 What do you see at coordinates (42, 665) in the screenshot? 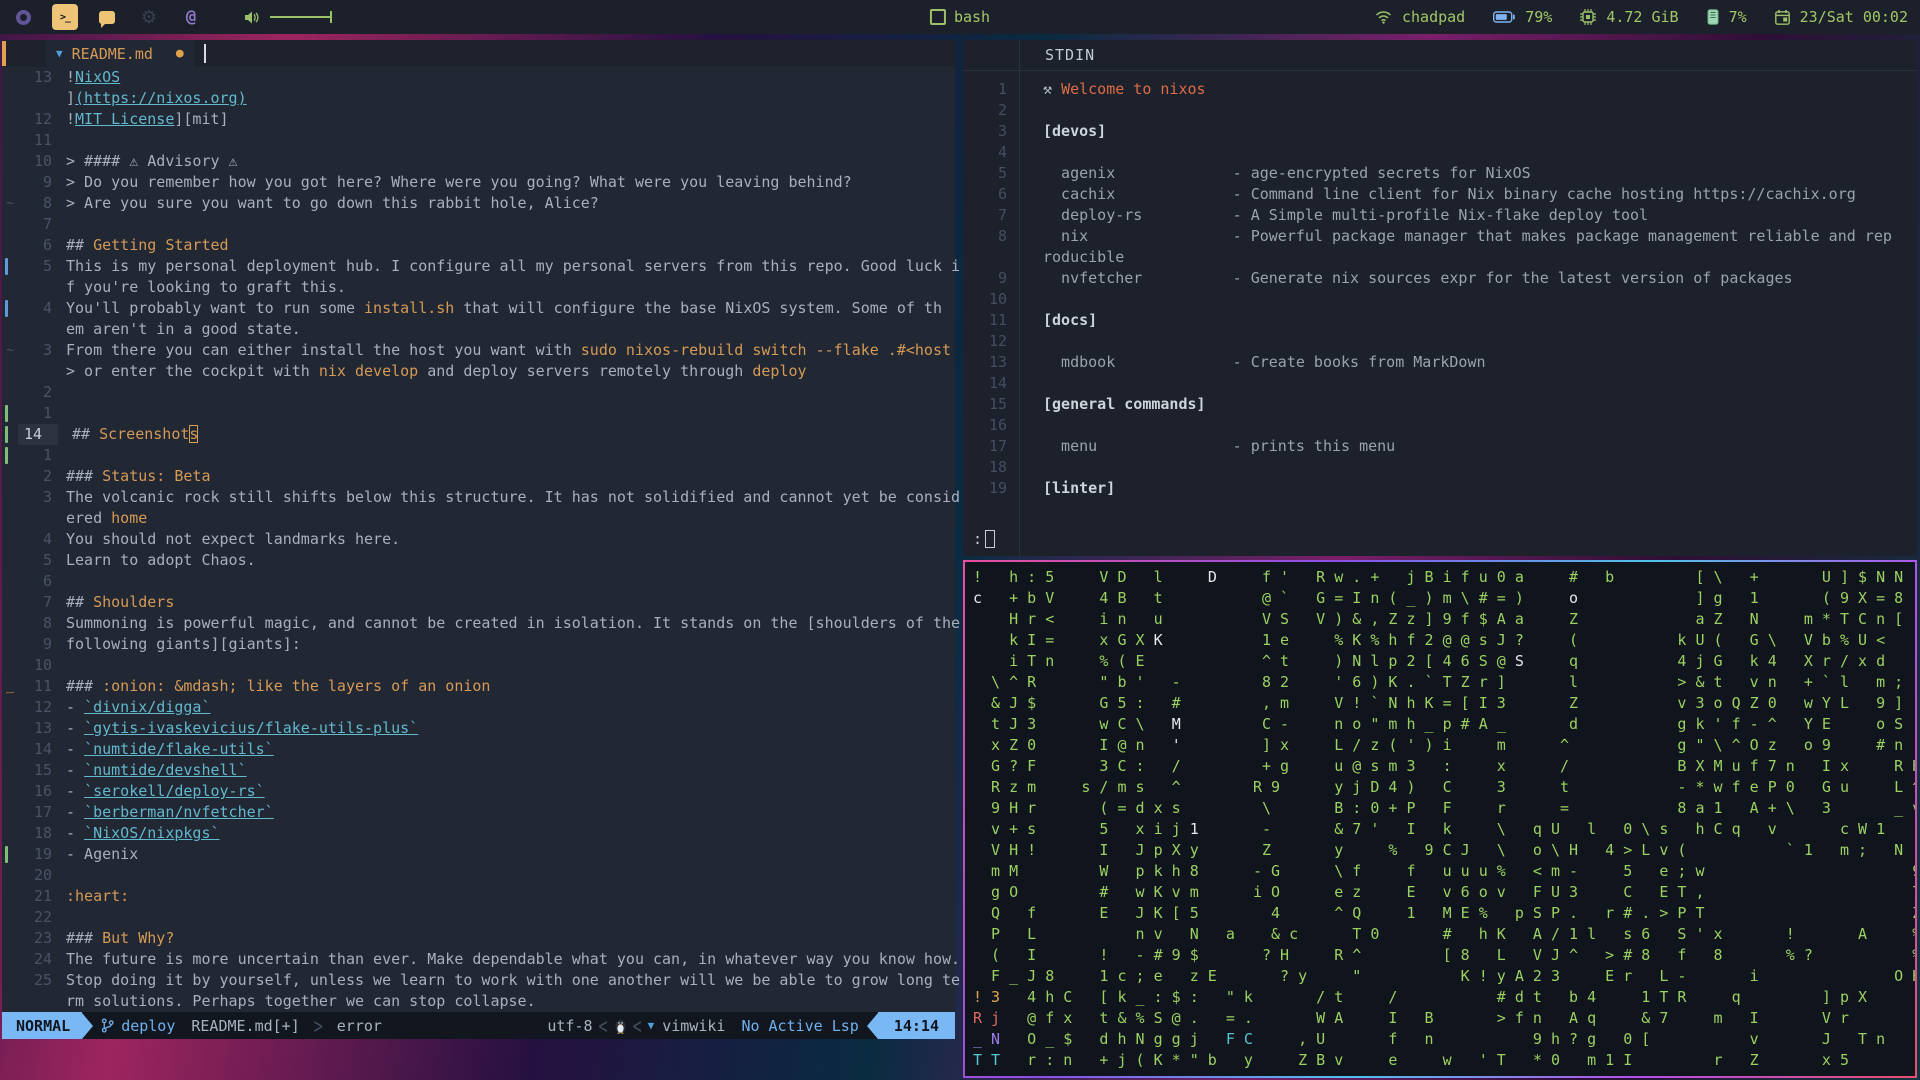
I see `editor-row: 10` at bounding box center [42, 665].